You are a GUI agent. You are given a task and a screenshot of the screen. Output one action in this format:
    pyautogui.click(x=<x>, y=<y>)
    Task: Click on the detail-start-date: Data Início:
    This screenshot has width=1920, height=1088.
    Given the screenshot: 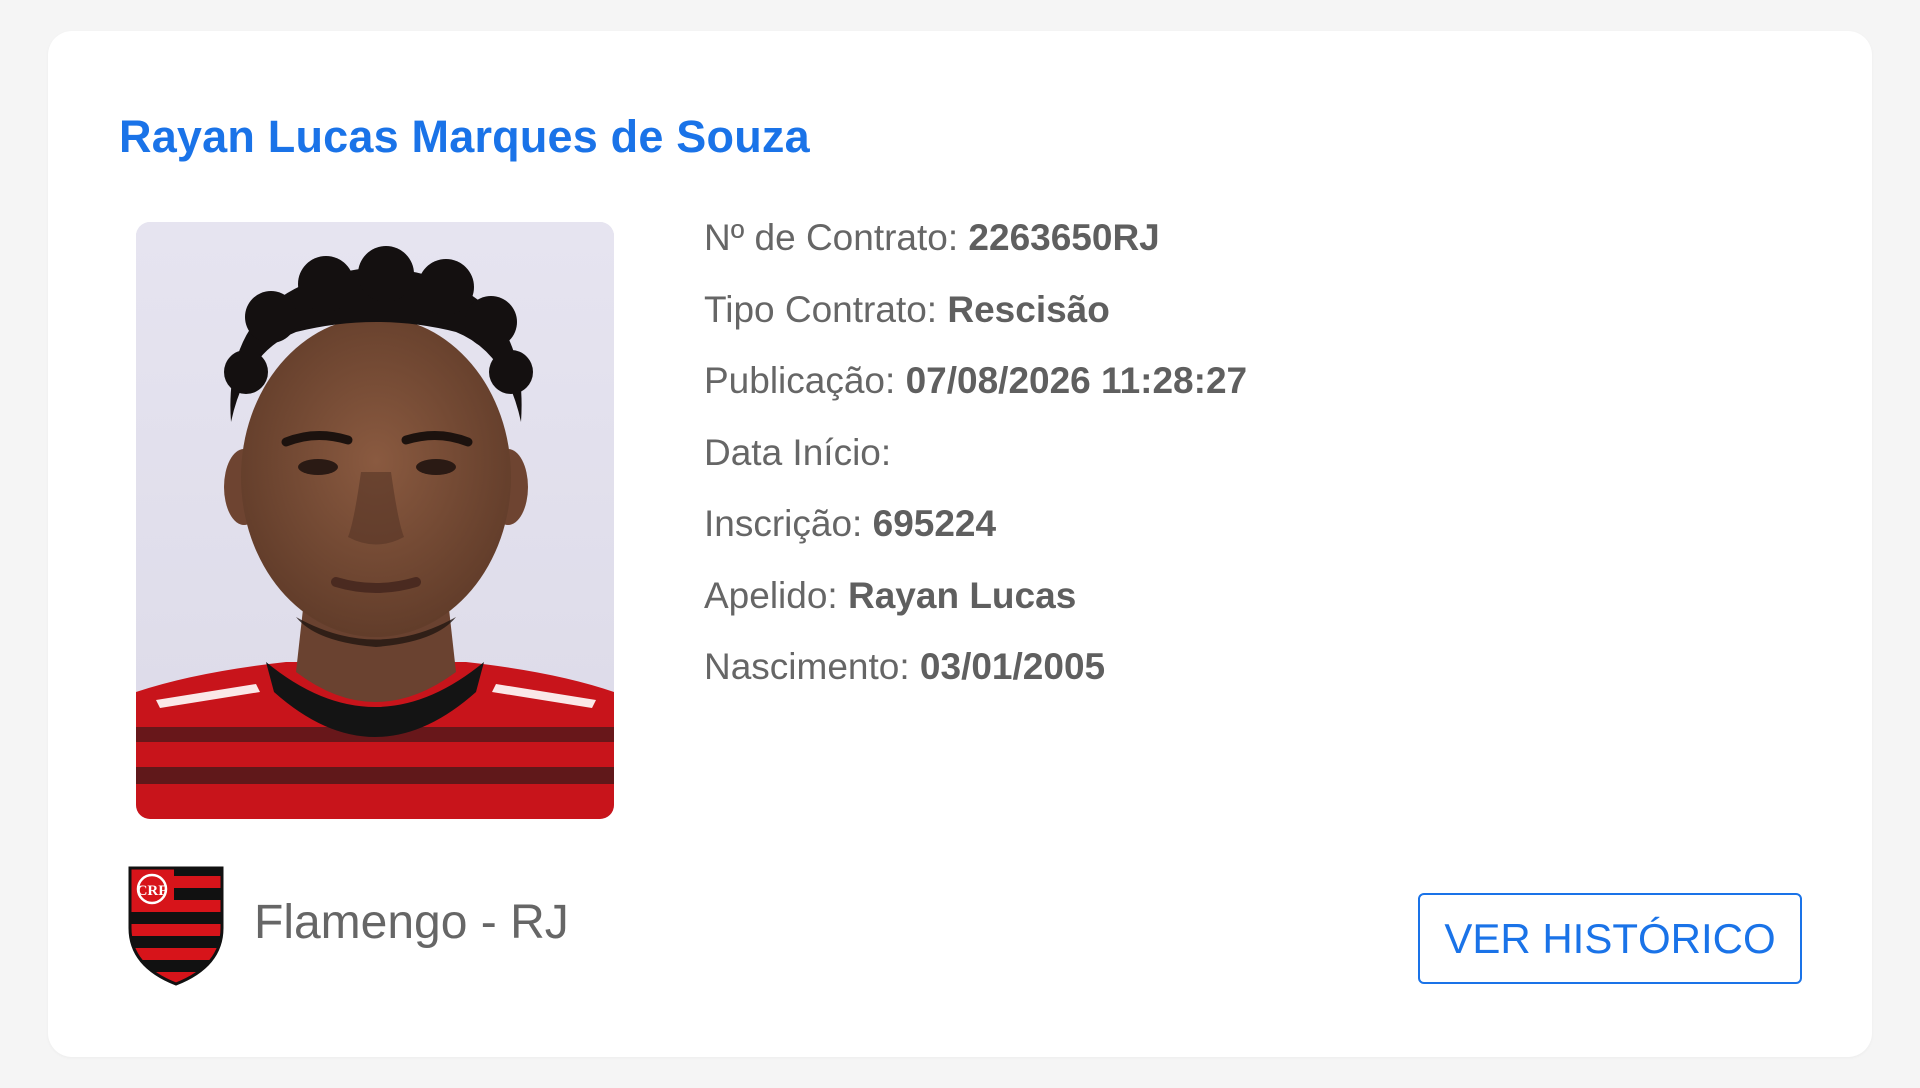 What is the action you would take?
    pyautogui.click(x=975, y=467)
    